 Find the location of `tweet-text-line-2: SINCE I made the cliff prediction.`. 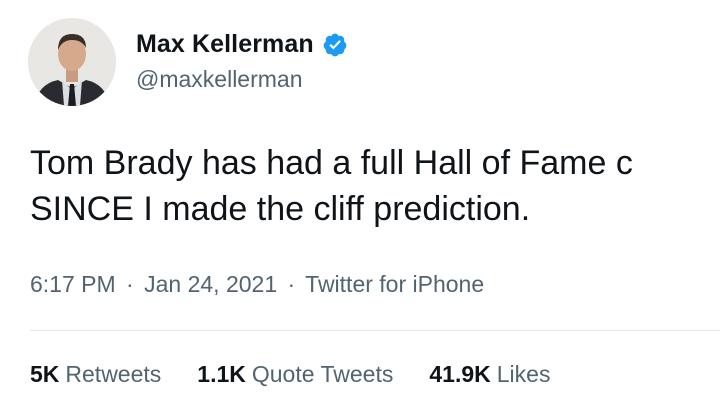

tweet-text-line-2: SINCE I made the cliff prediction. is located at coordinates (280, 209).